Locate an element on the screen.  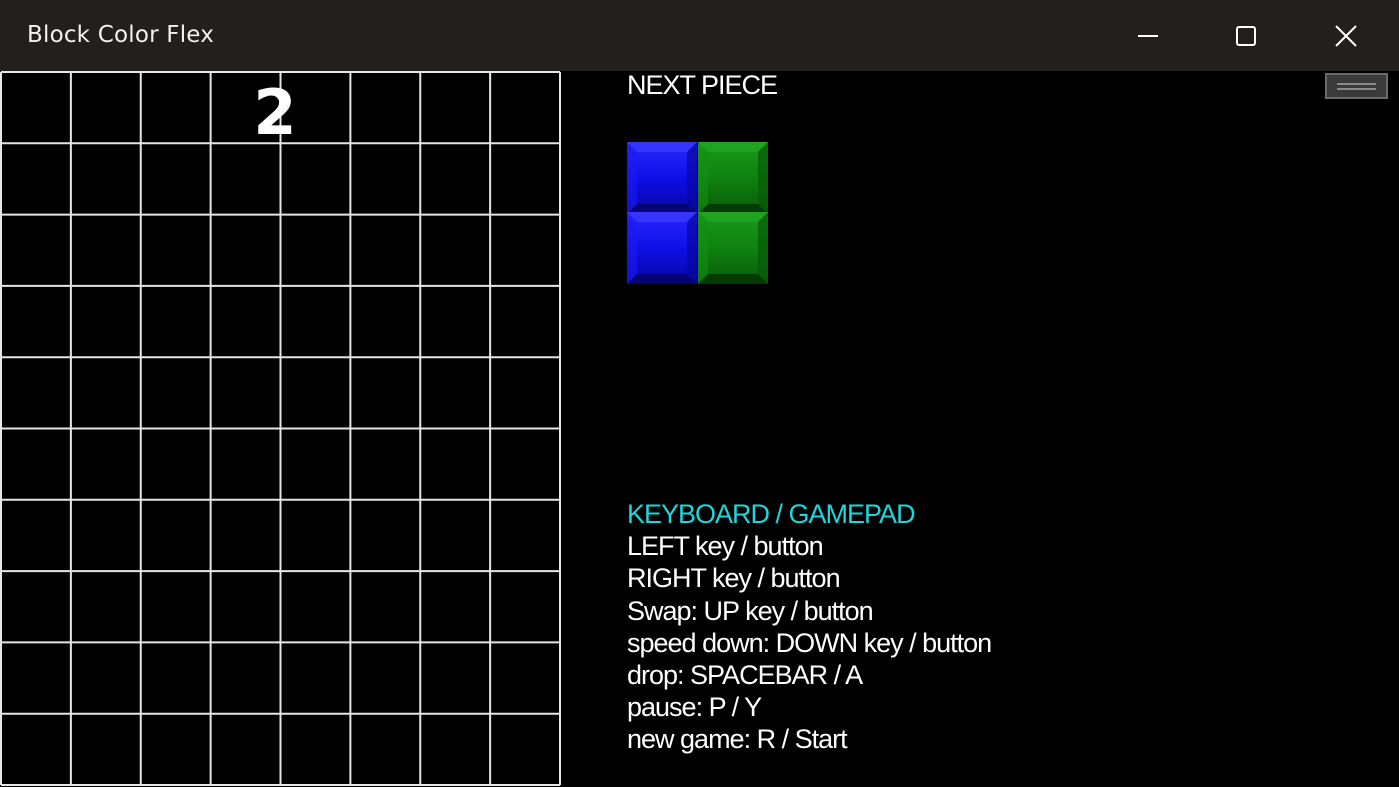
control-swap: Swap: UP key / button is located at coordinates (750, 610).